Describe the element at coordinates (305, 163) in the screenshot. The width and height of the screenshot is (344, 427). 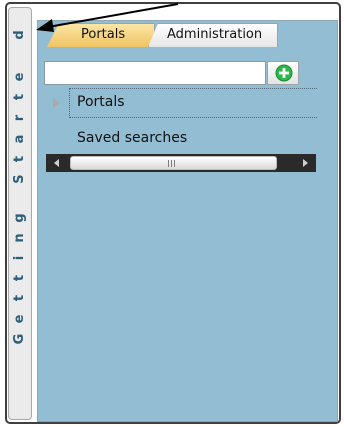
I see `scroll-right-arrow-icon` at that location.